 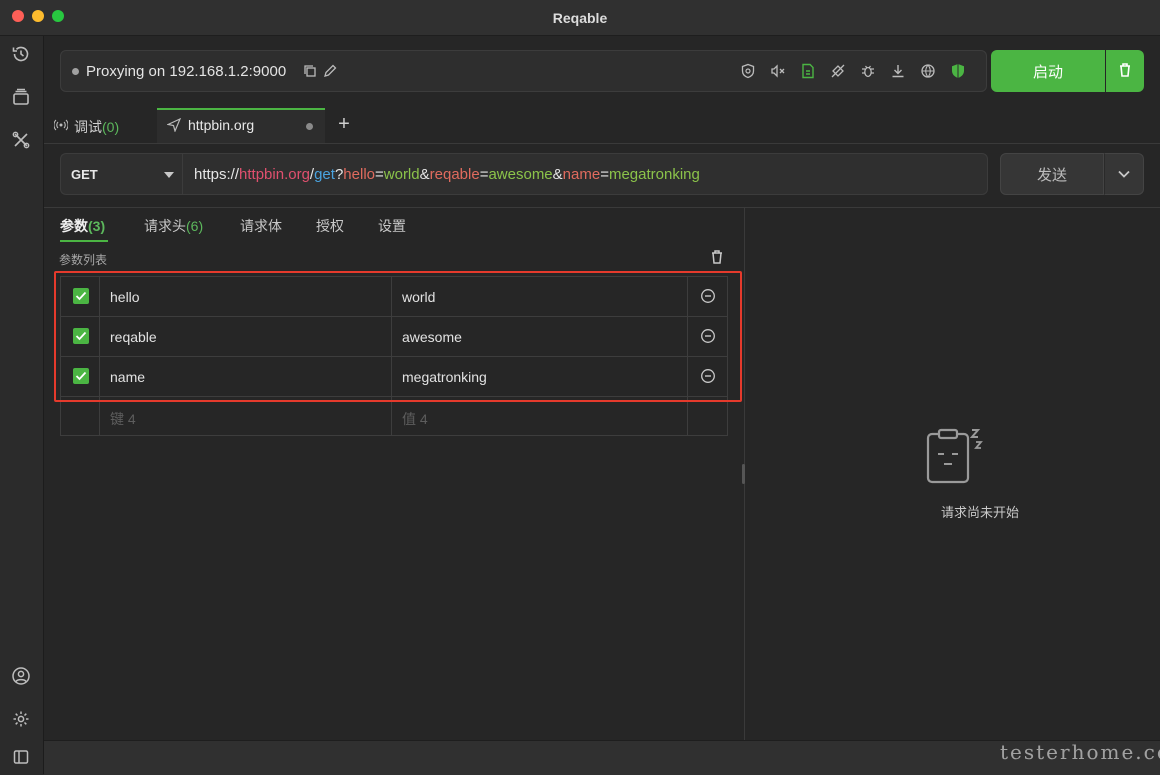 What do you see at coordinates (245, 336) in the screenshot?
I see `param-key-cell: reqable` at bounding box center [245, 336].